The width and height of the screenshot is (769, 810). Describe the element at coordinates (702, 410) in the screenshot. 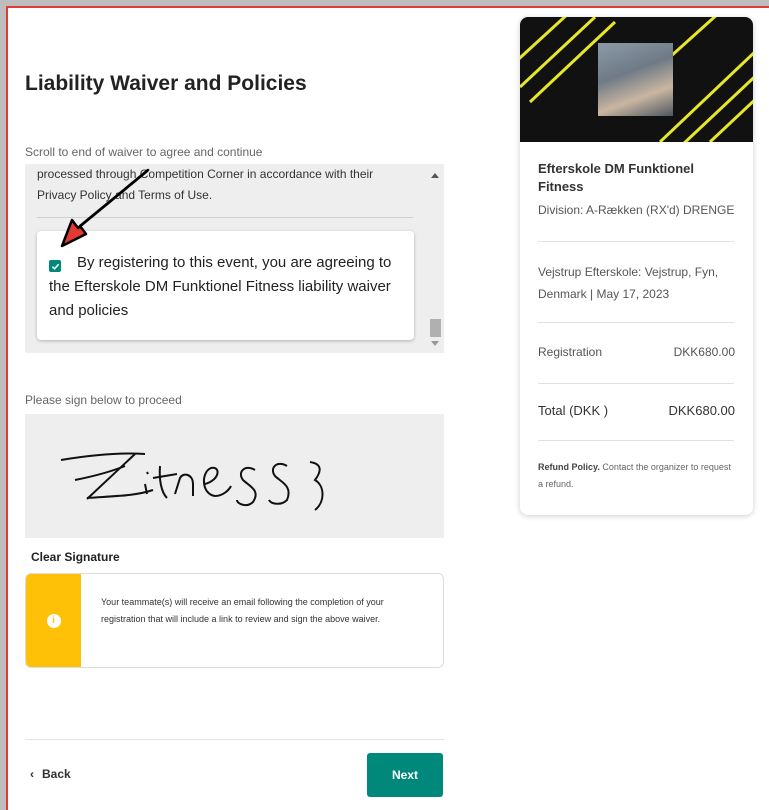

I see `total-value: DKK680.00` at that location.